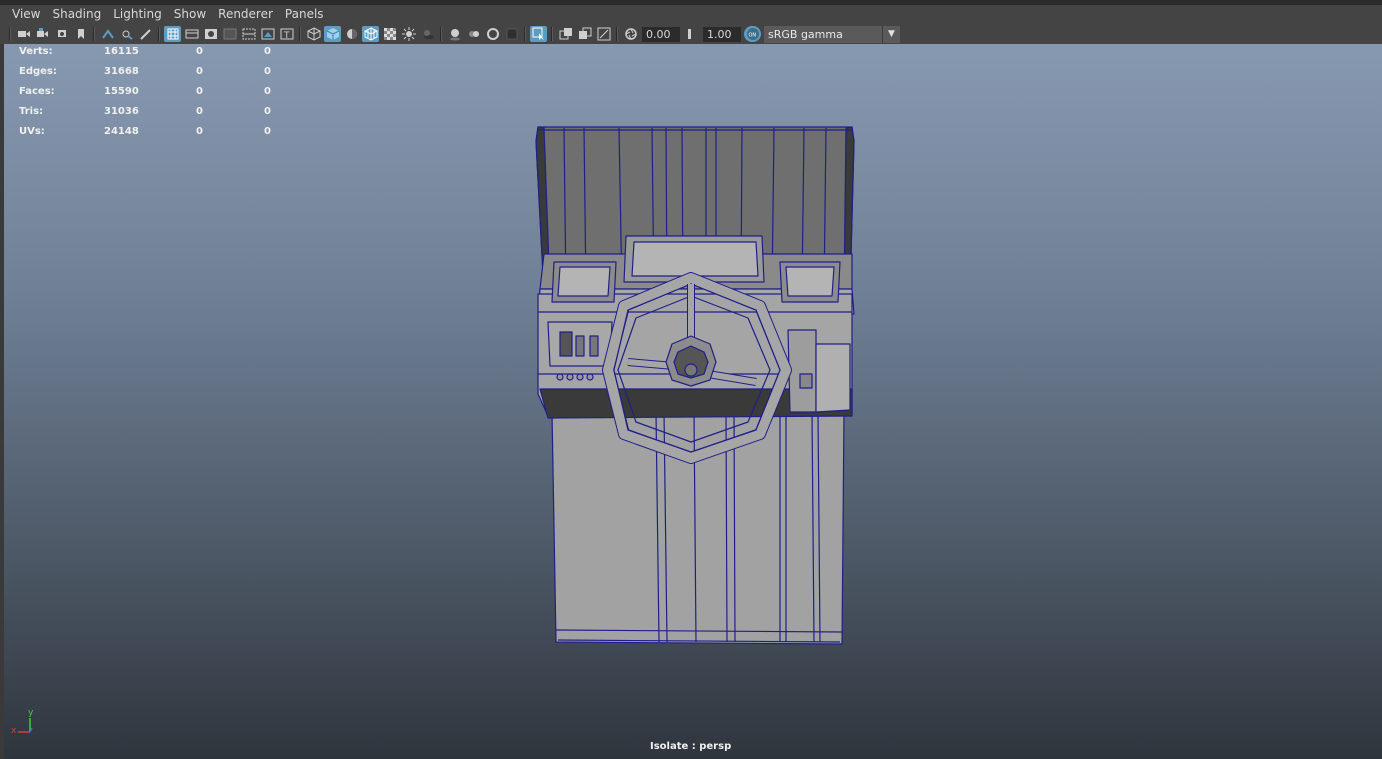 This screenshot has width=1382, height=759. What do you see at coordinates (492, 34) in the screenshot?
I see `multisample-aa-icon` at bounding box center [492, 34].